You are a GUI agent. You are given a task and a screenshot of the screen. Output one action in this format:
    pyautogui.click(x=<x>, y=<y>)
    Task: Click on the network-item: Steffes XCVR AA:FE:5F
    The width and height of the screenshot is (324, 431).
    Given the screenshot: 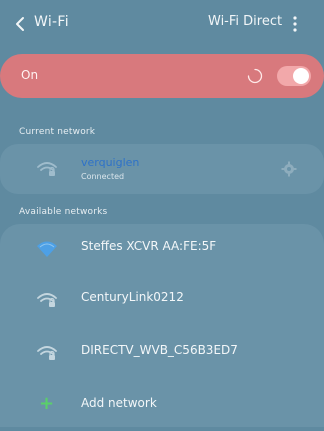 What is the action you would take?
    pyautogui.click(x=162, y=249)
    